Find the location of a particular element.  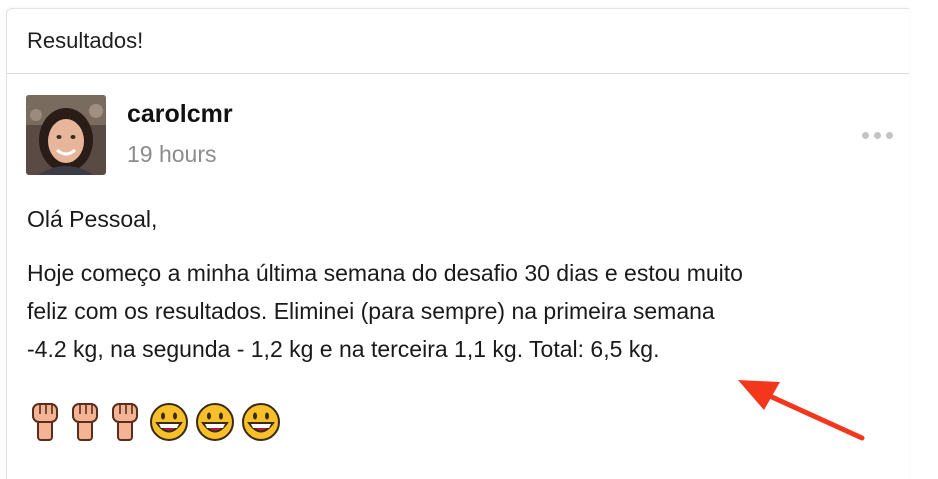

ellipsis-icon is located at coordinates (877, 135).